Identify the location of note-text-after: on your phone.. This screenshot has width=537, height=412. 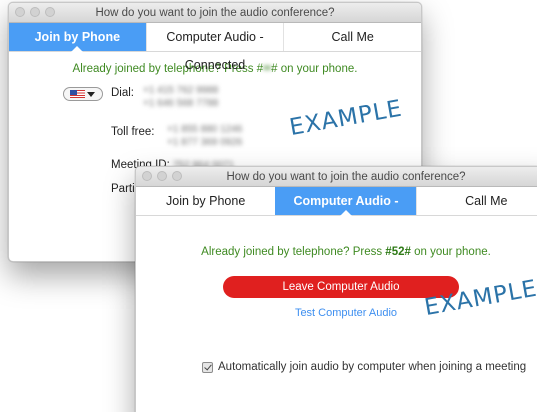
(450, 252).